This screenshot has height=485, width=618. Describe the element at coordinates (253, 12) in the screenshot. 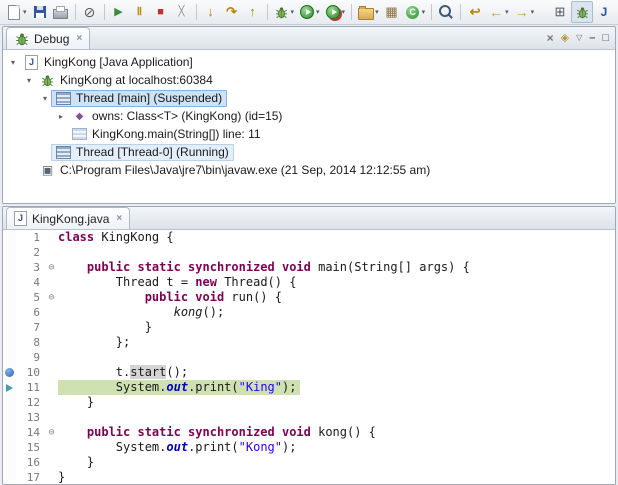

I see `step-return-button: ↑` at that location.